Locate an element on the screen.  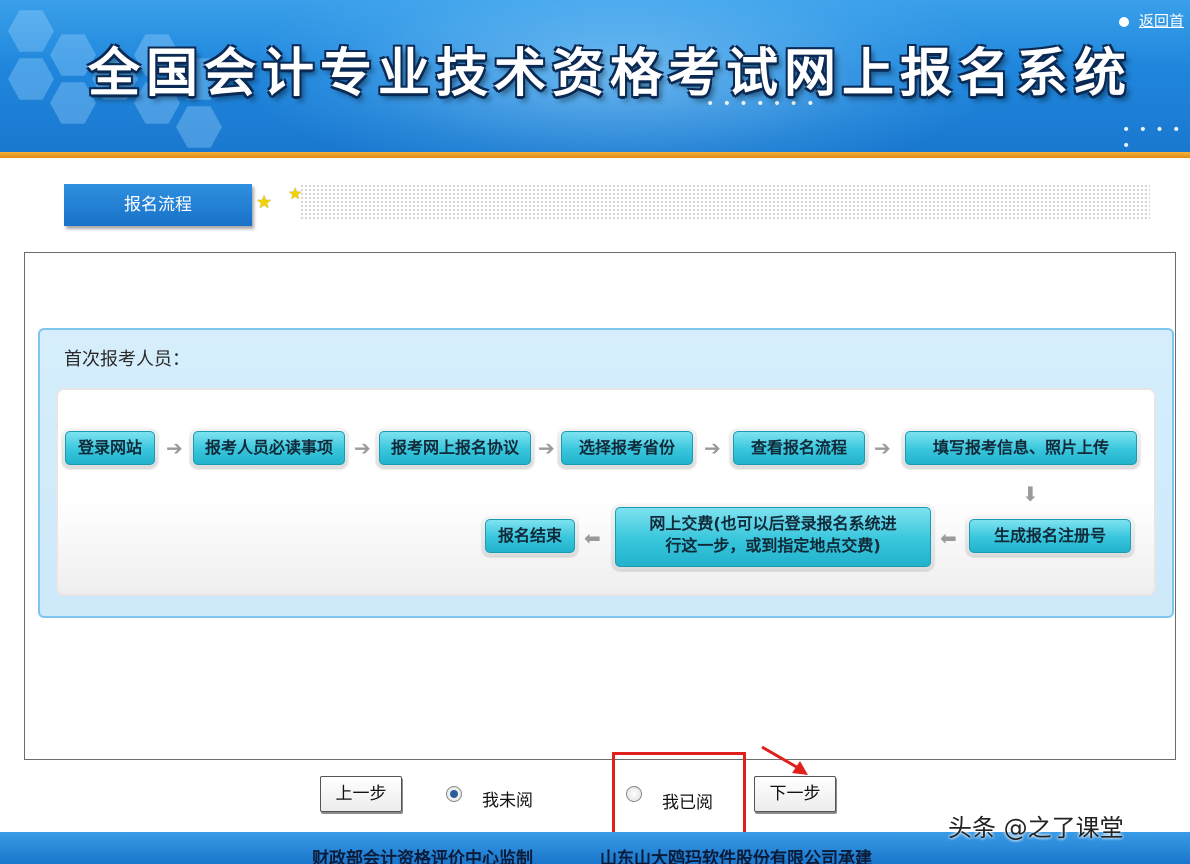
watermark: 头条 @之了课堂 is located at coordinates (1036, 828).